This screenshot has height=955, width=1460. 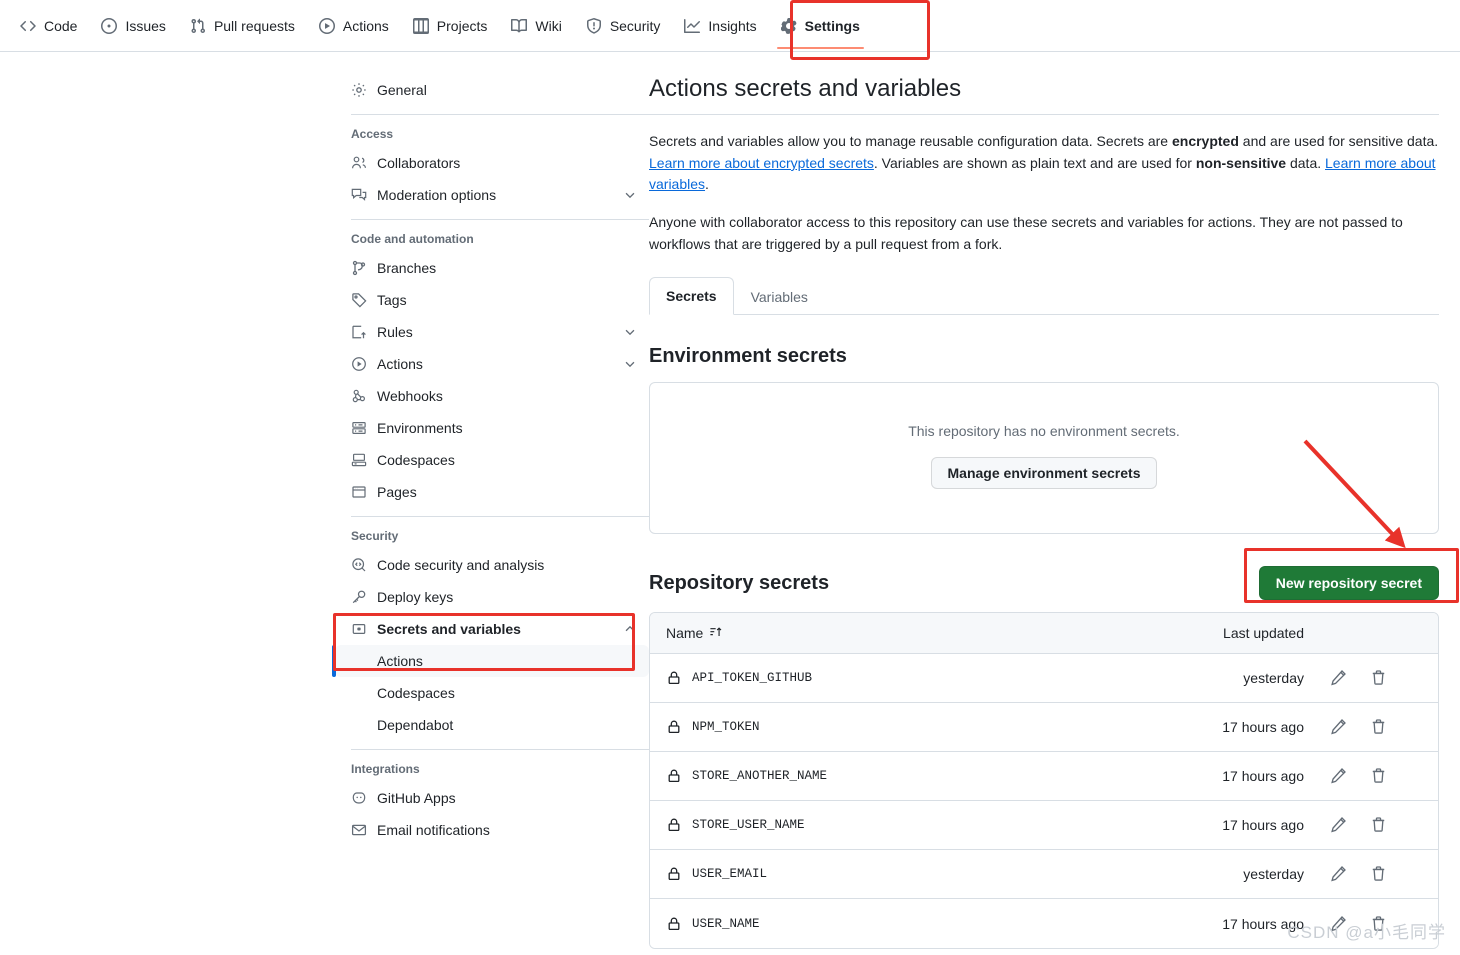 What do you see at coordinates (28, 26) in the screenshot?
I see `code-icon` at bounding box center [28, 26].